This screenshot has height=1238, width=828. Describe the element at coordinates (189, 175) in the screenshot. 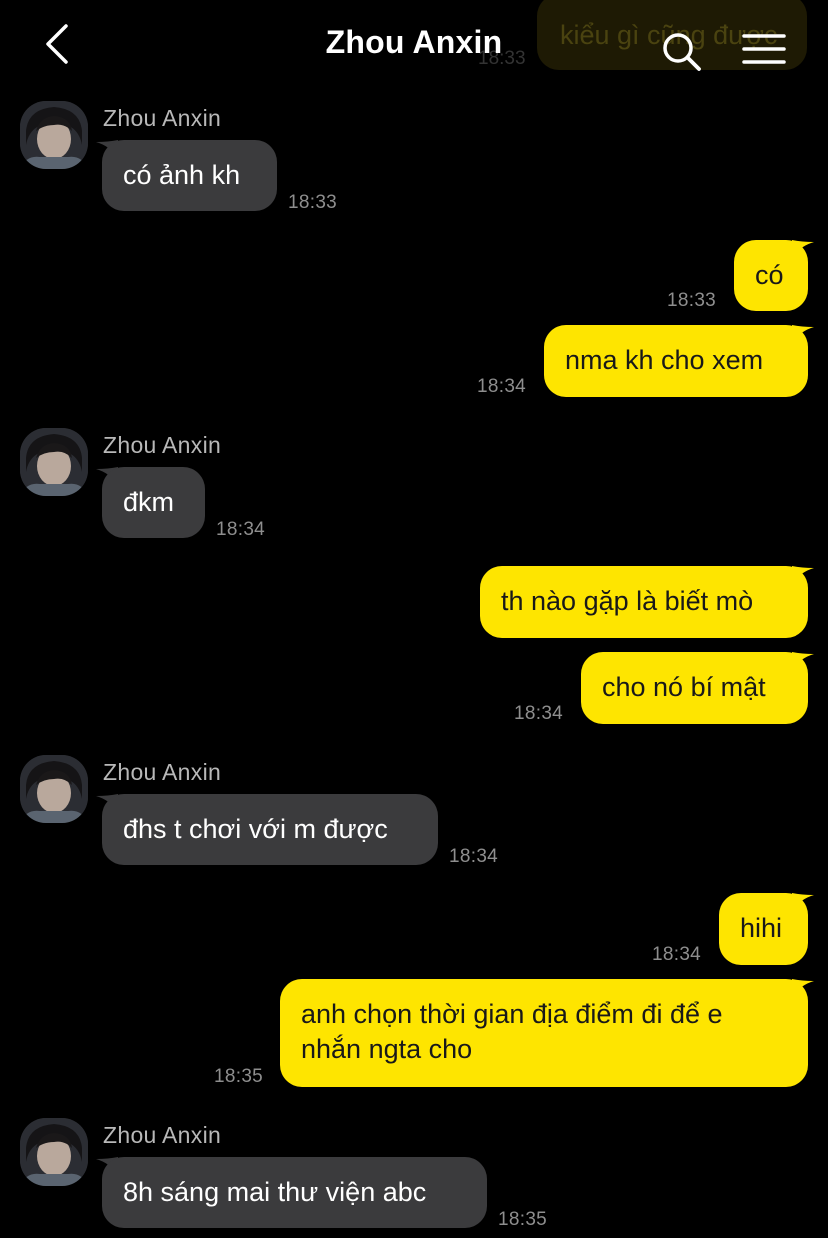

I see `message-bubble-incoming: có ảnh kh` at that location.